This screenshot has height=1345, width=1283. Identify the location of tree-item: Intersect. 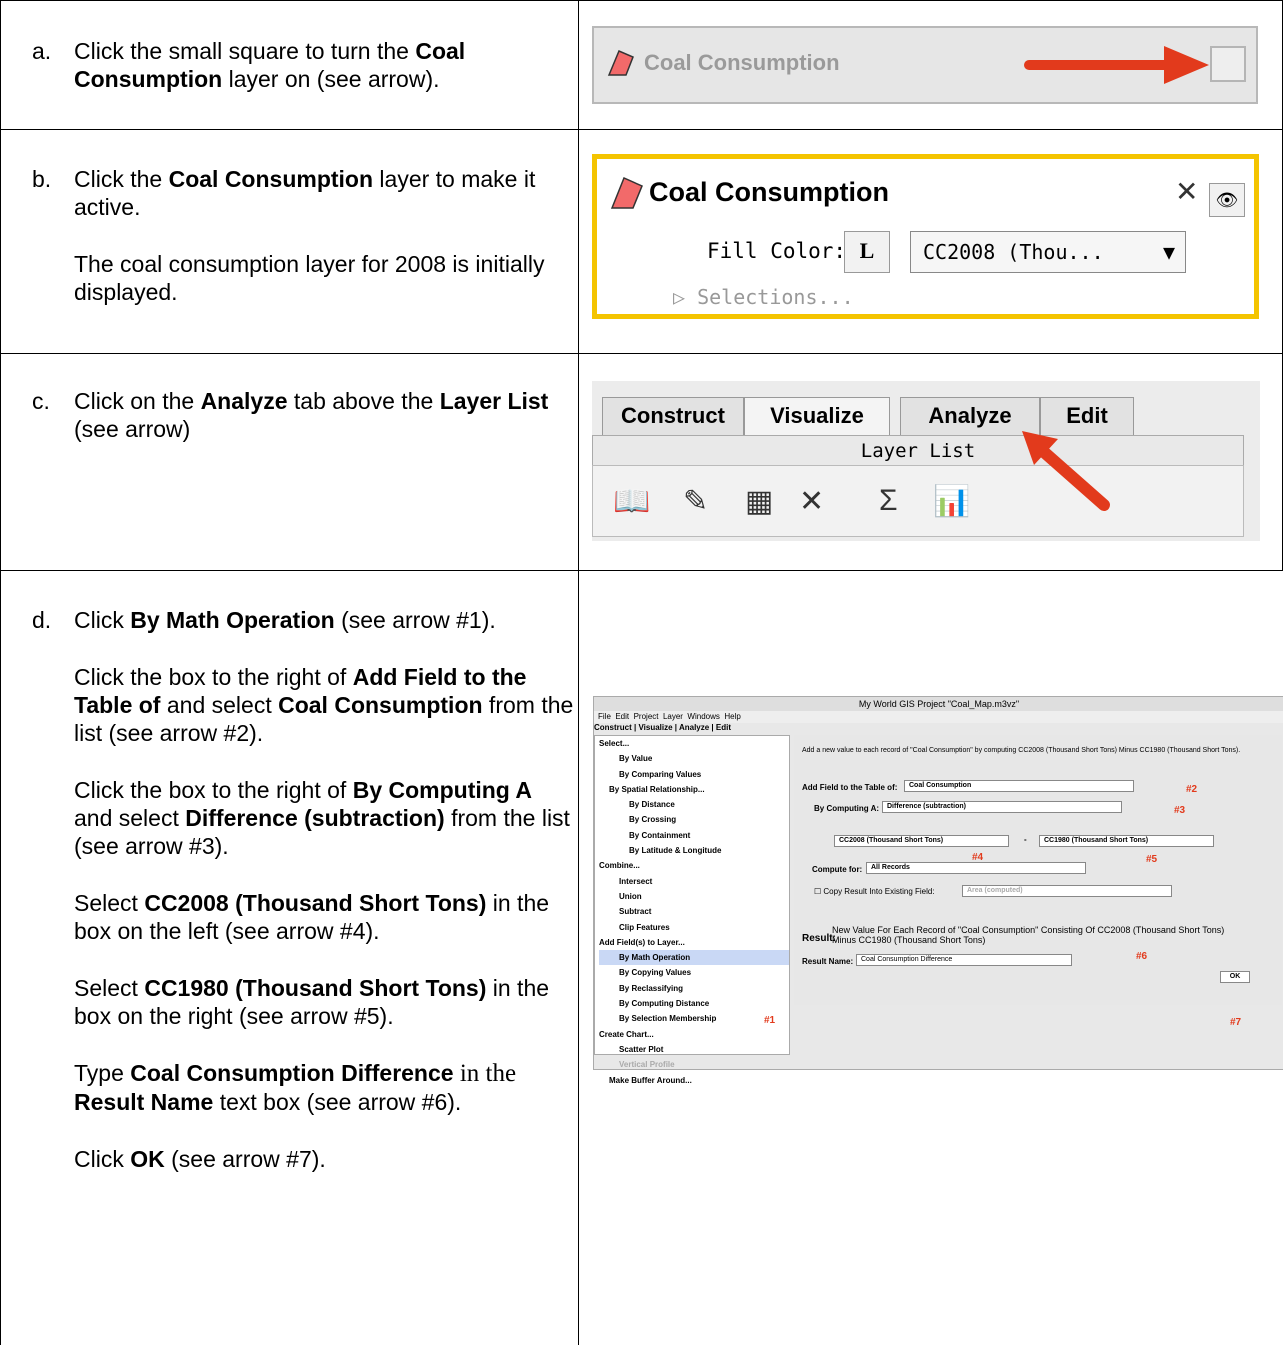
(694, 881).